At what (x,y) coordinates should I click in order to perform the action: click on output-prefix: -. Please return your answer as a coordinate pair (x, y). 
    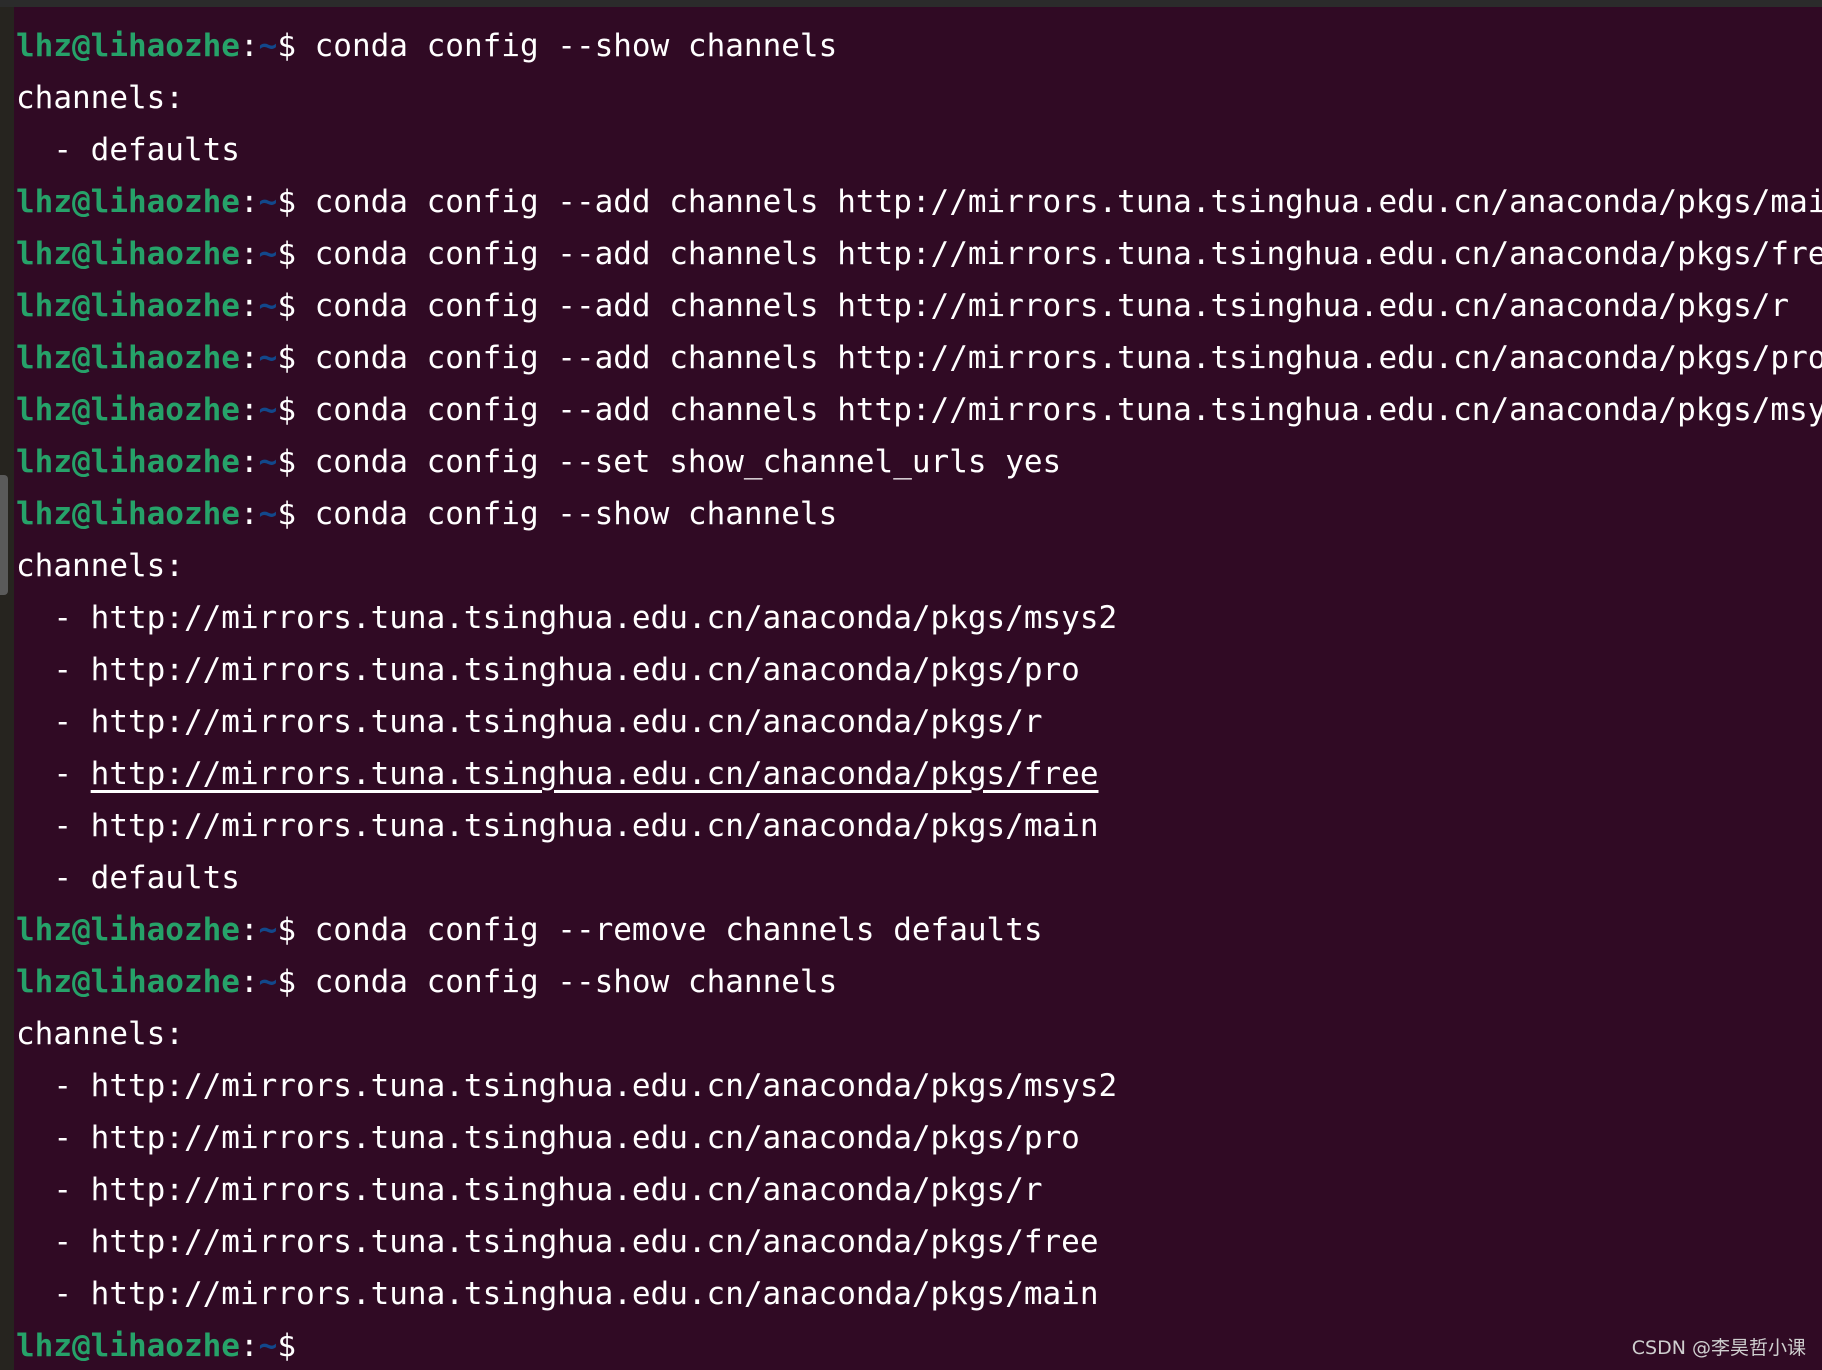
    Looking at the image, I should click on (53, 774).